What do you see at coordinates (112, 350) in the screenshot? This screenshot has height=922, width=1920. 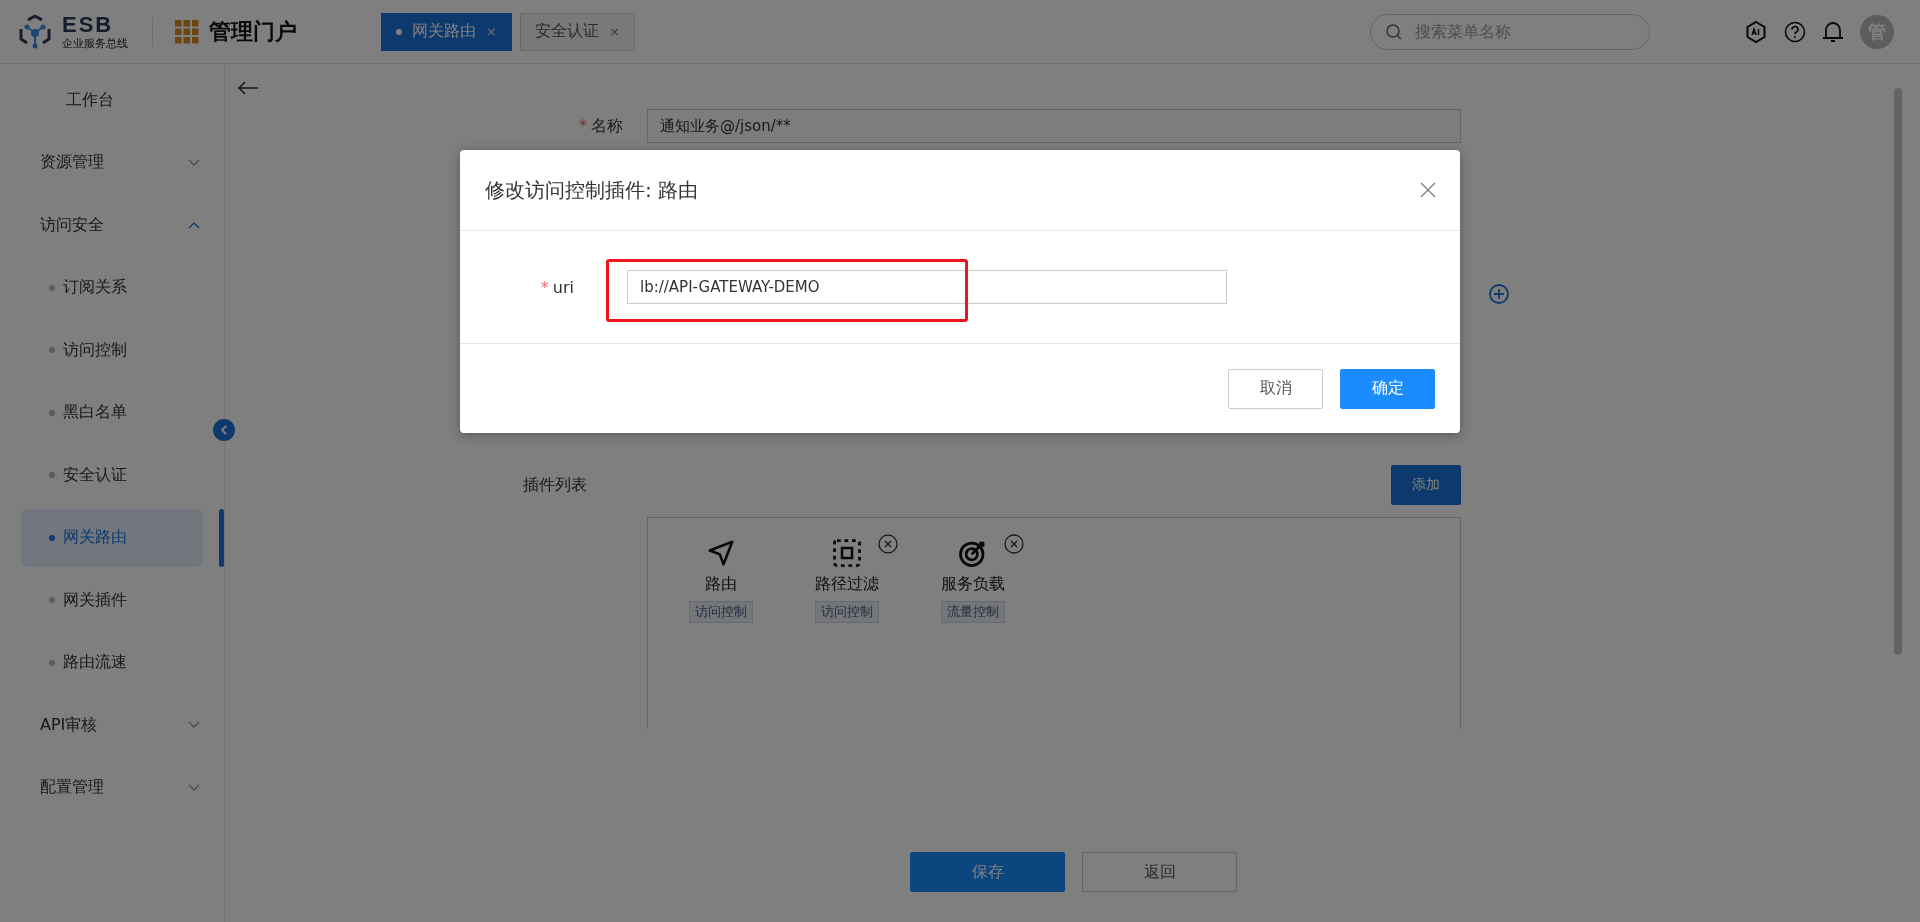 I see `submenu-item: 访问控制` at bounding box center [112, 350].